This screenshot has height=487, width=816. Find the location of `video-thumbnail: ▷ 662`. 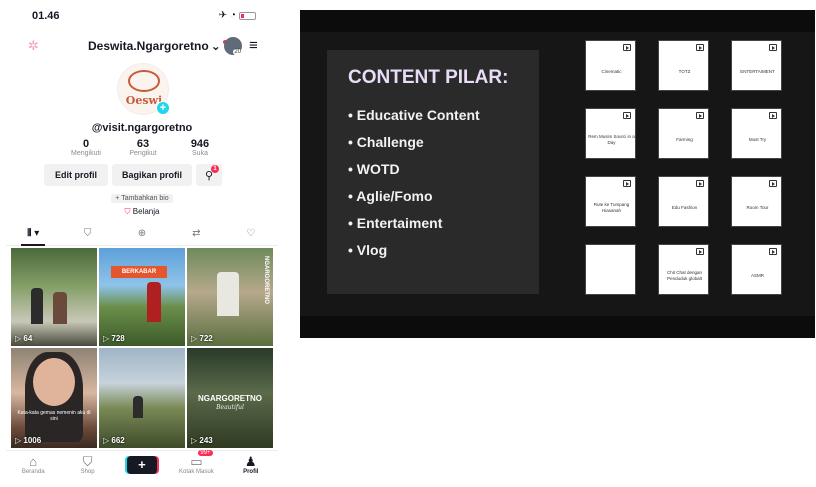

video-thumbnail: ▷ 662 is located at coordinates (142, 398).